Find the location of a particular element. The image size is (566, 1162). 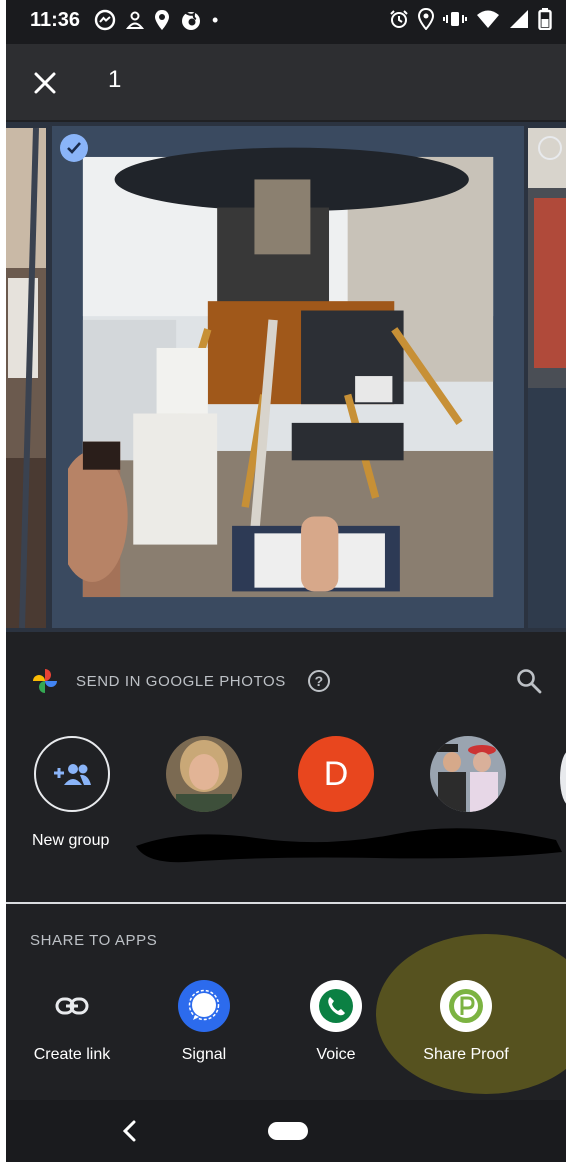

wifi-icon is located at coordinates (488, 19).